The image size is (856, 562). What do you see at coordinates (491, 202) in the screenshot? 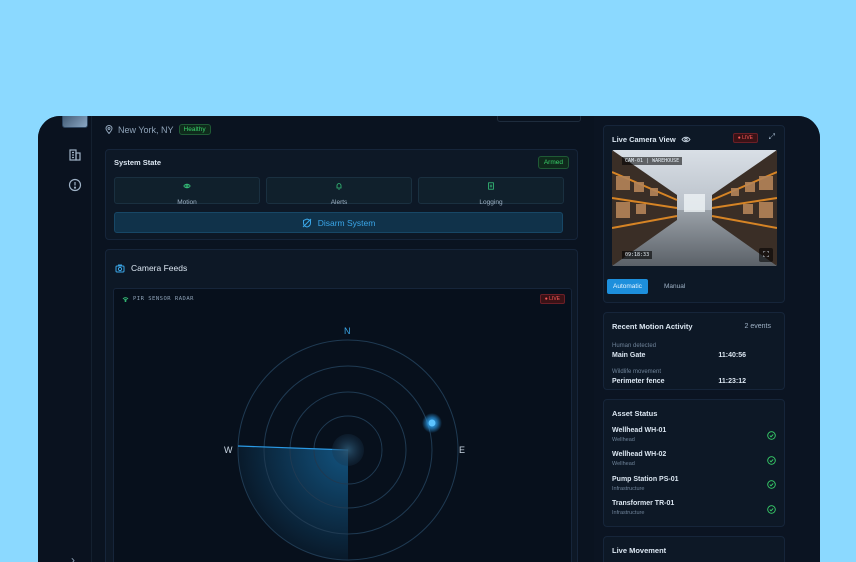
I see `tile-label: Logging` at bounding box center [491, 202].